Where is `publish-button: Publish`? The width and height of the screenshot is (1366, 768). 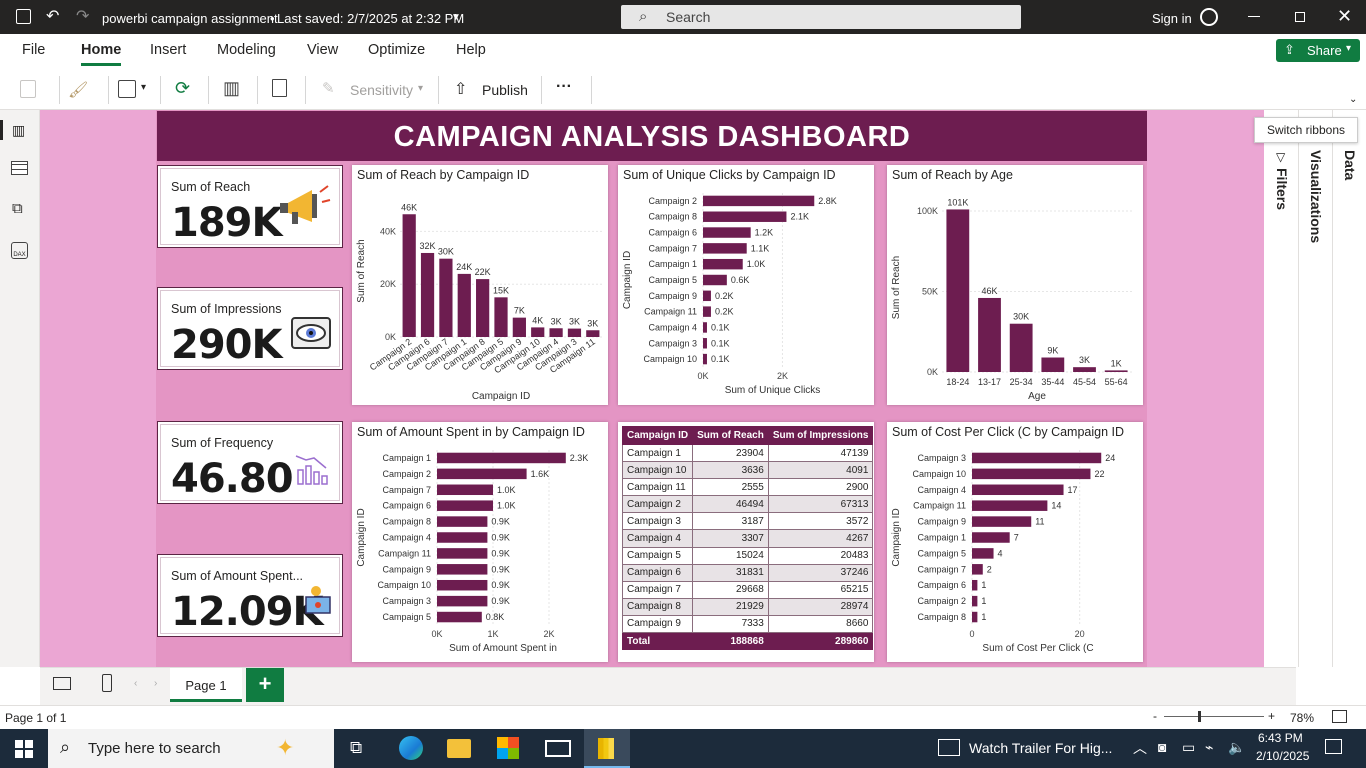 publish-button: Publish is located at coordinates (505, 90).